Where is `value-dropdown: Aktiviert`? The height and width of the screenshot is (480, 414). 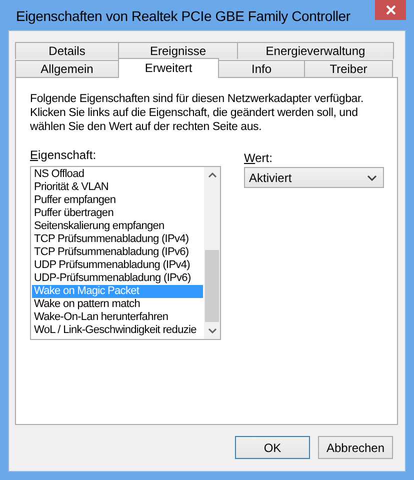
value-dropdown: Aktiviert is located at coordinates (314, 177).